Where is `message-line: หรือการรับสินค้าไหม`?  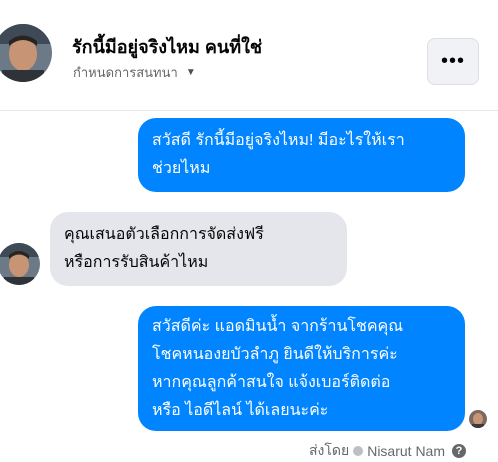 message-line: หรือการรับสินค้าไหม is located at coordinates (136, 262).